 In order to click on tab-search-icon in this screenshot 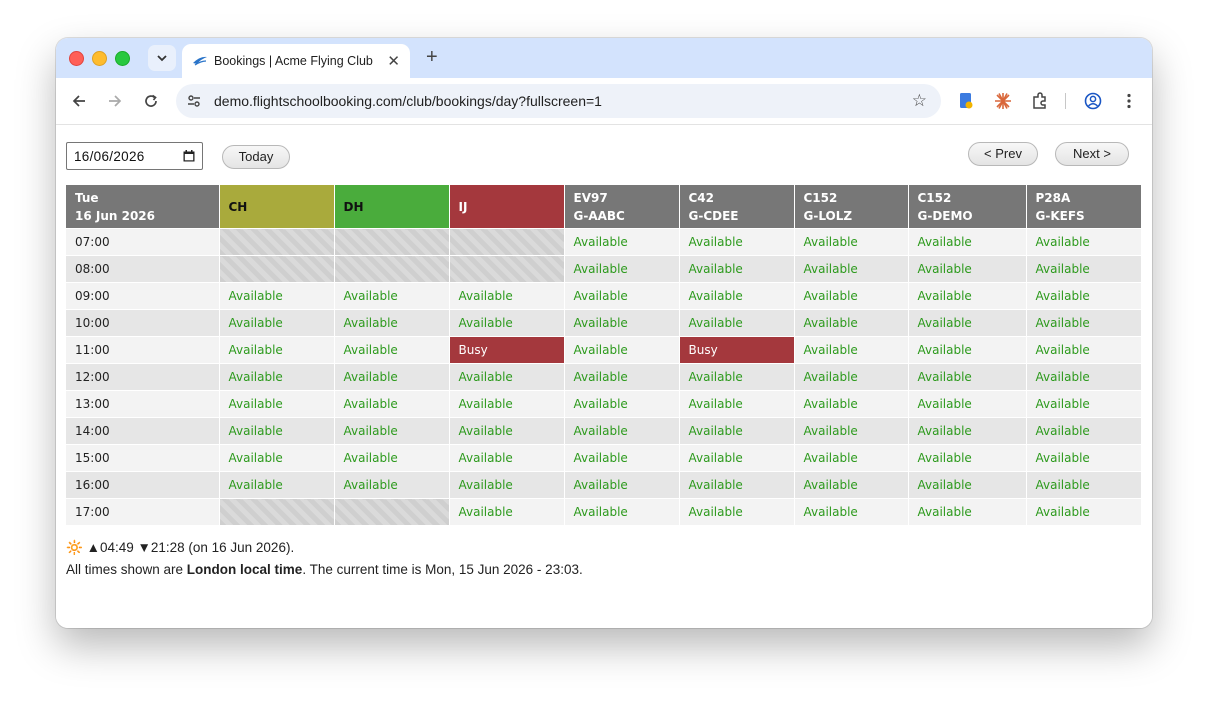, I will do `click(162, 58)`.